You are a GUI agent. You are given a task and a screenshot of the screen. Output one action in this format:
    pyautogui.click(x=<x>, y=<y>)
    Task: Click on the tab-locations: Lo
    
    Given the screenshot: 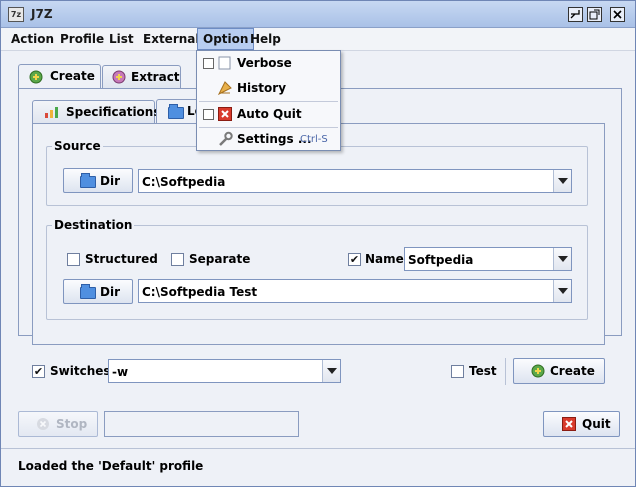 What is the action you would take?
    pyautogui.click(x=179, y=111)
    